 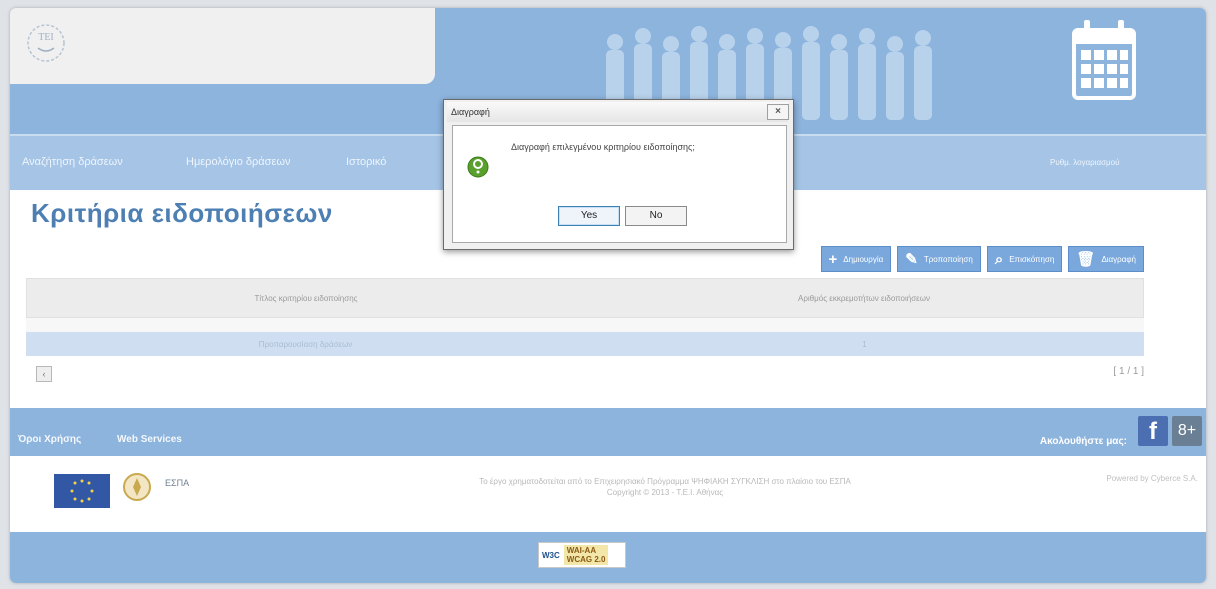 I want to click on wcag-badge: W3C WAI-AA WCAG 2.0, so click(x=582, y=555).